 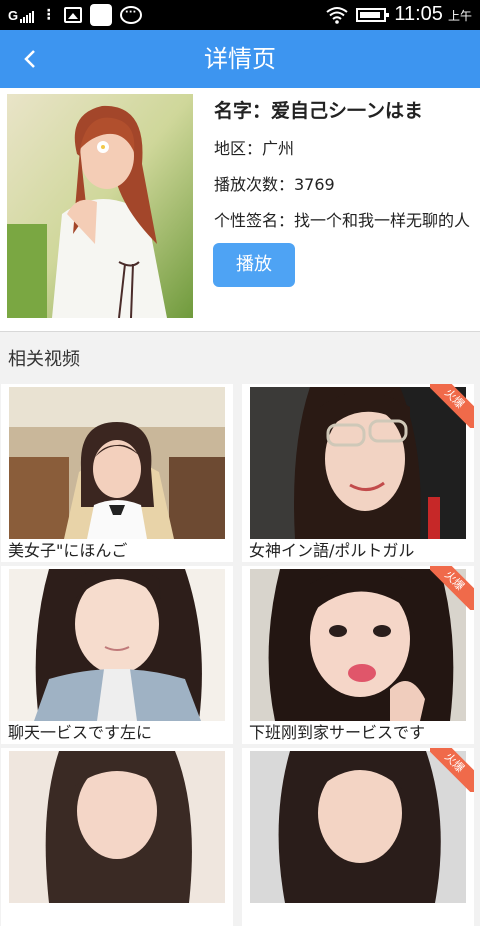 I want to click on profile-signature: 个性签名：找一个和我一样无聊的人, so click(x=342, y=220).